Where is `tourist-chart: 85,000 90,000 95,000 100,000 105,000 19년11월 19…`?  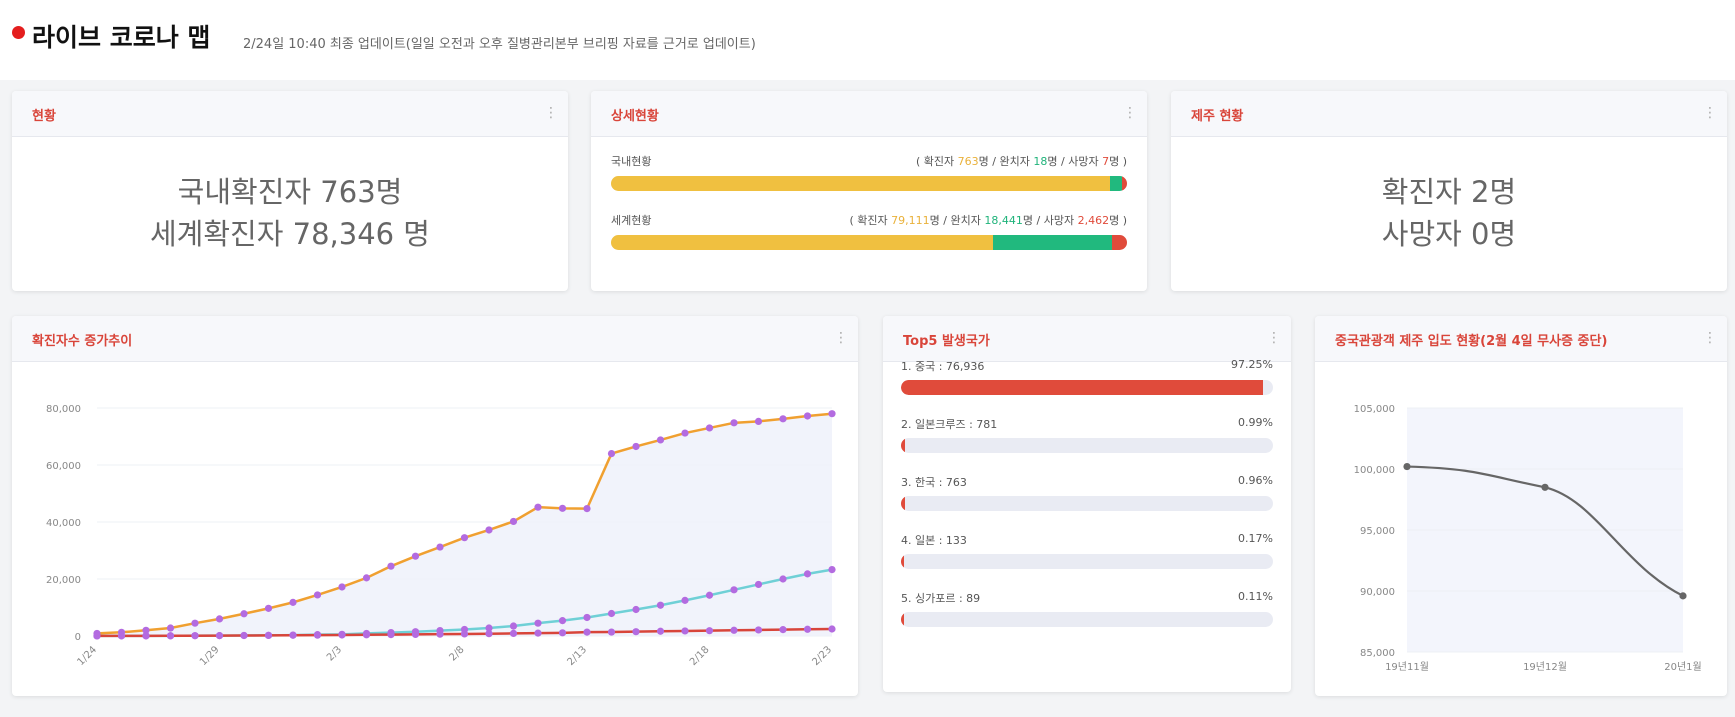 tourist-chart: 85,000 90,000 95,000 100,000 105,000 19년11월 19… is located at coordinates (1528, 538).